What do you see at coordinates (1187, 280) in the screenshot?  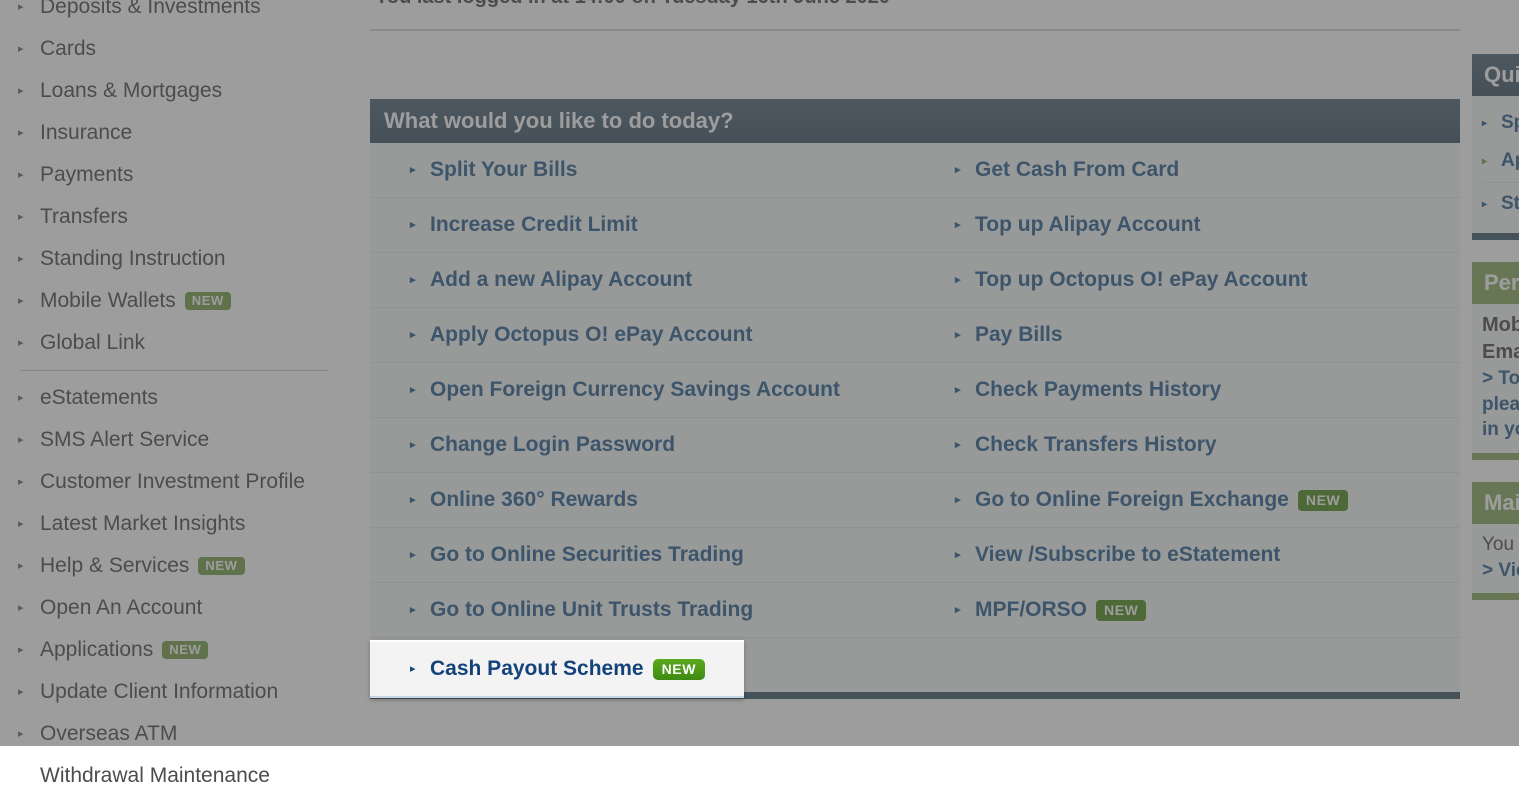 I see `action-top-up-octopus-epay-account: ▸ Top up Octopus O! ePay Account` at bounding box center [1187, 280].